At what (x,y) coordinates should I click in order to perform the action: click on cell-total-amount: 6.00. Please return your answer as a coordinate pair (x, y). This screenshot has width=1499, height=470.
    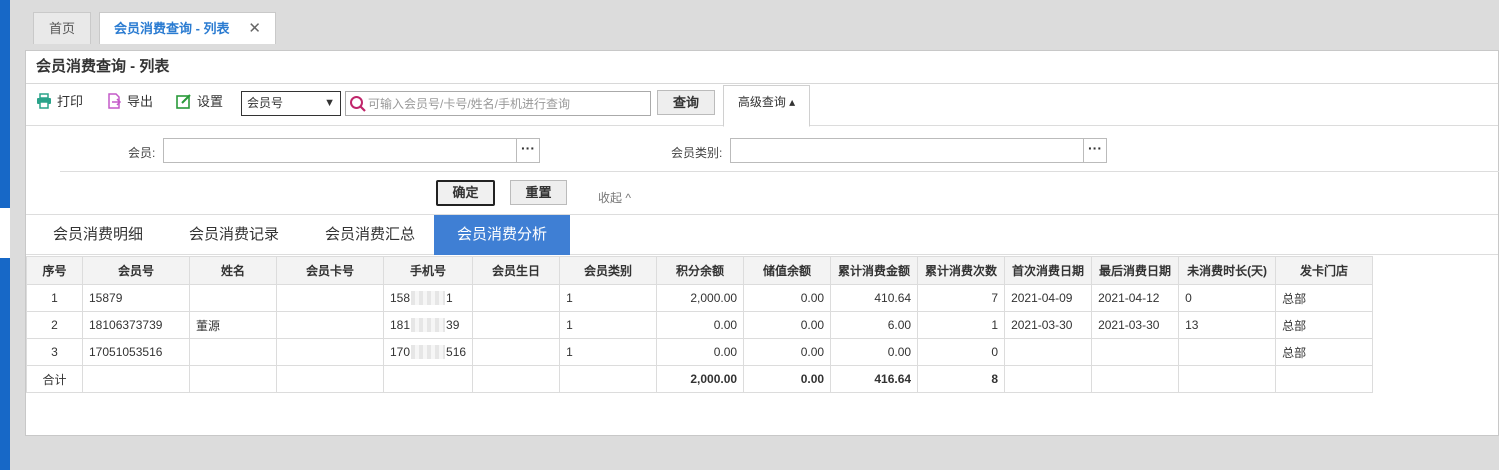
    Looking at the image, I should click on (874, 325).